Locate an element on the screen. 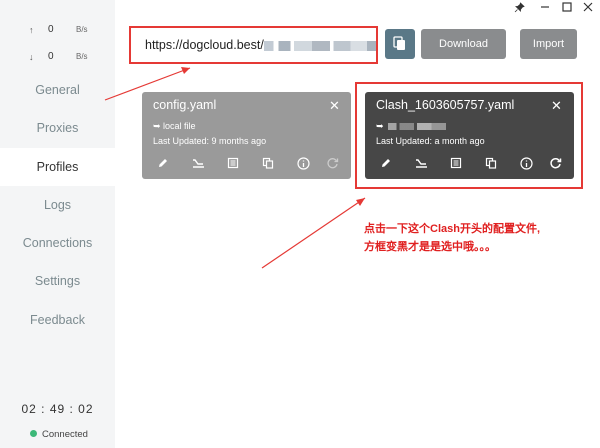 Image resolution: width=600 pixels, height=448 pixels. arrow-to-url-input is located at coordinates (147, 84).